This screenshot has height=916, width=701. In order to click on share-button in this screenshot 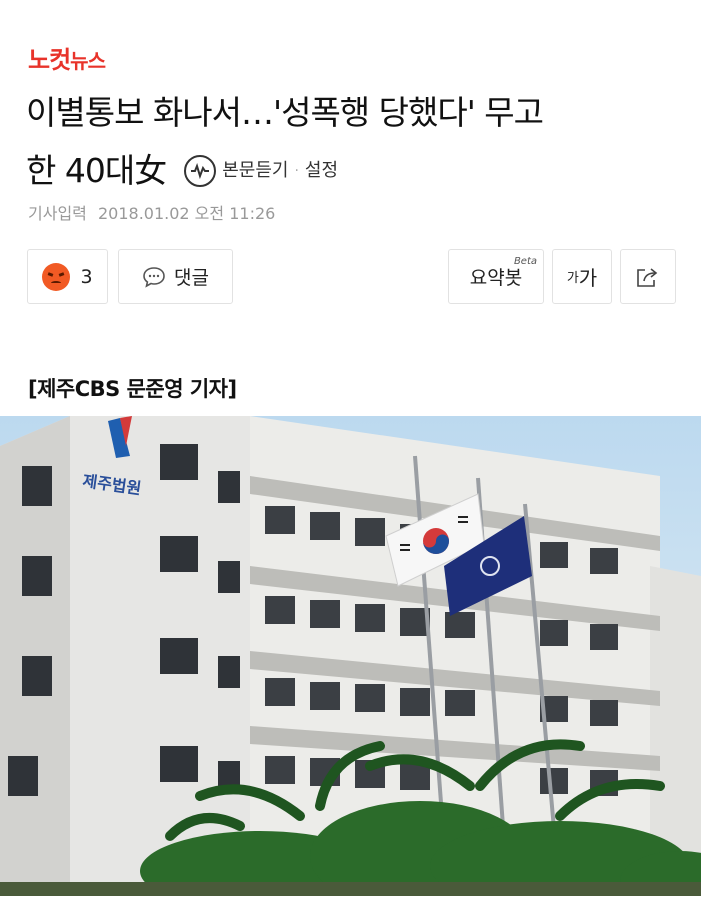, I will do `click(648, 276)`.